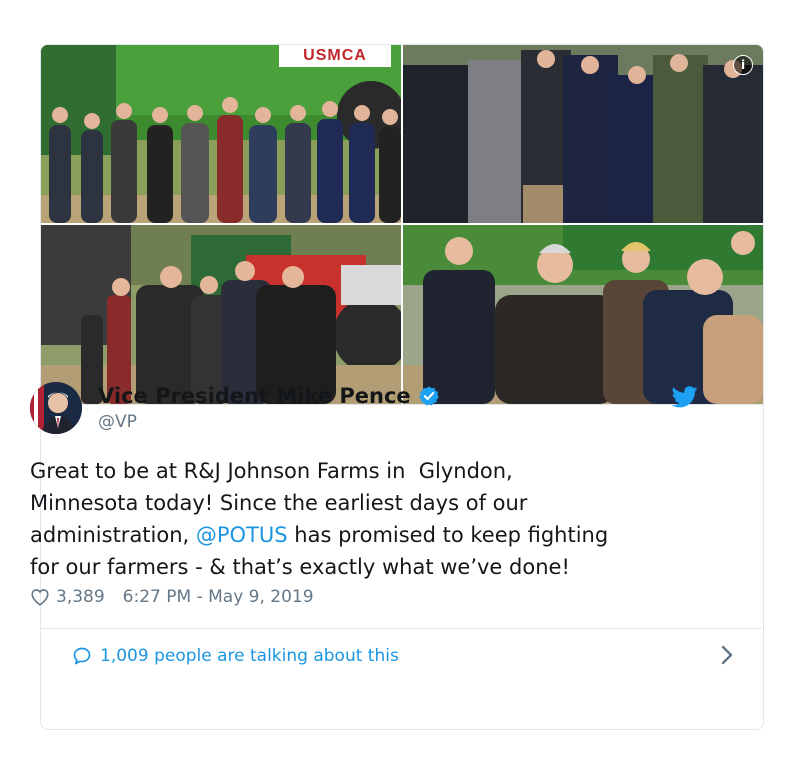 Image resolution: width=800 pixels, height=775 pixels. I want to click on photo-1: USMCA, so click(221, 134).